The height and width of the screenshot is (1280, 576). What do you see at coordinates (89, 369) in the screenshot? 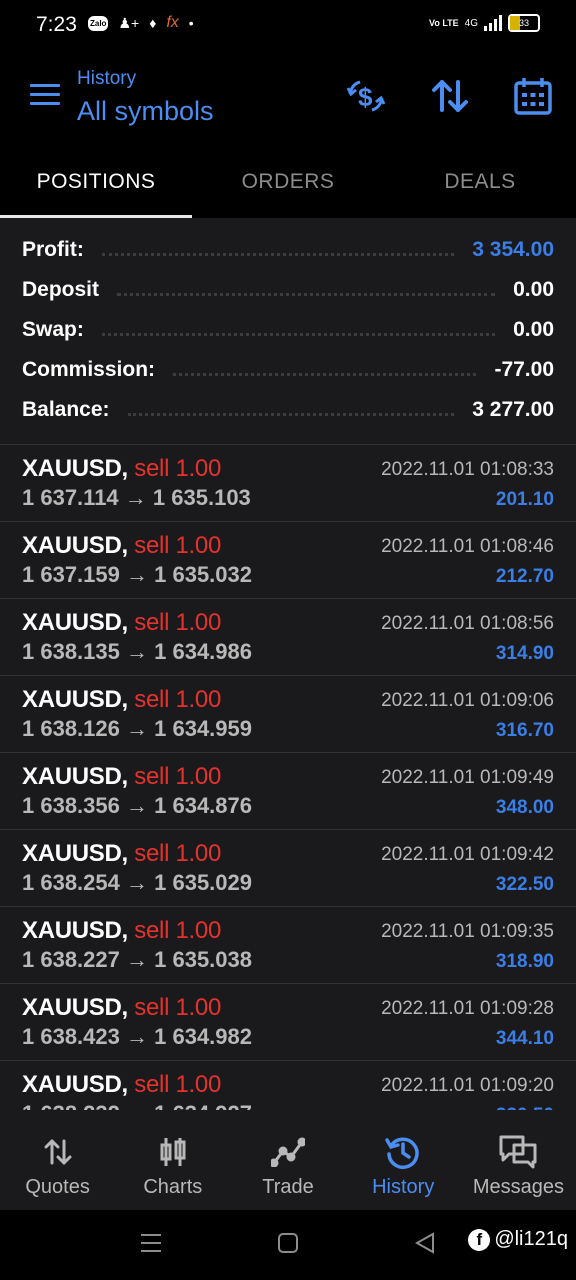
I see `summary-label: Commission:` at bounding box center [89, 369].